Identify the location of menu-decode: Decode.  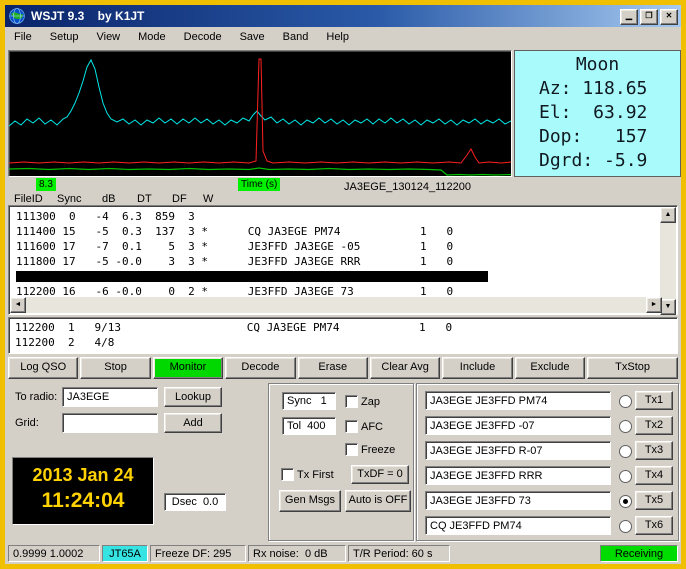
(203, 37).